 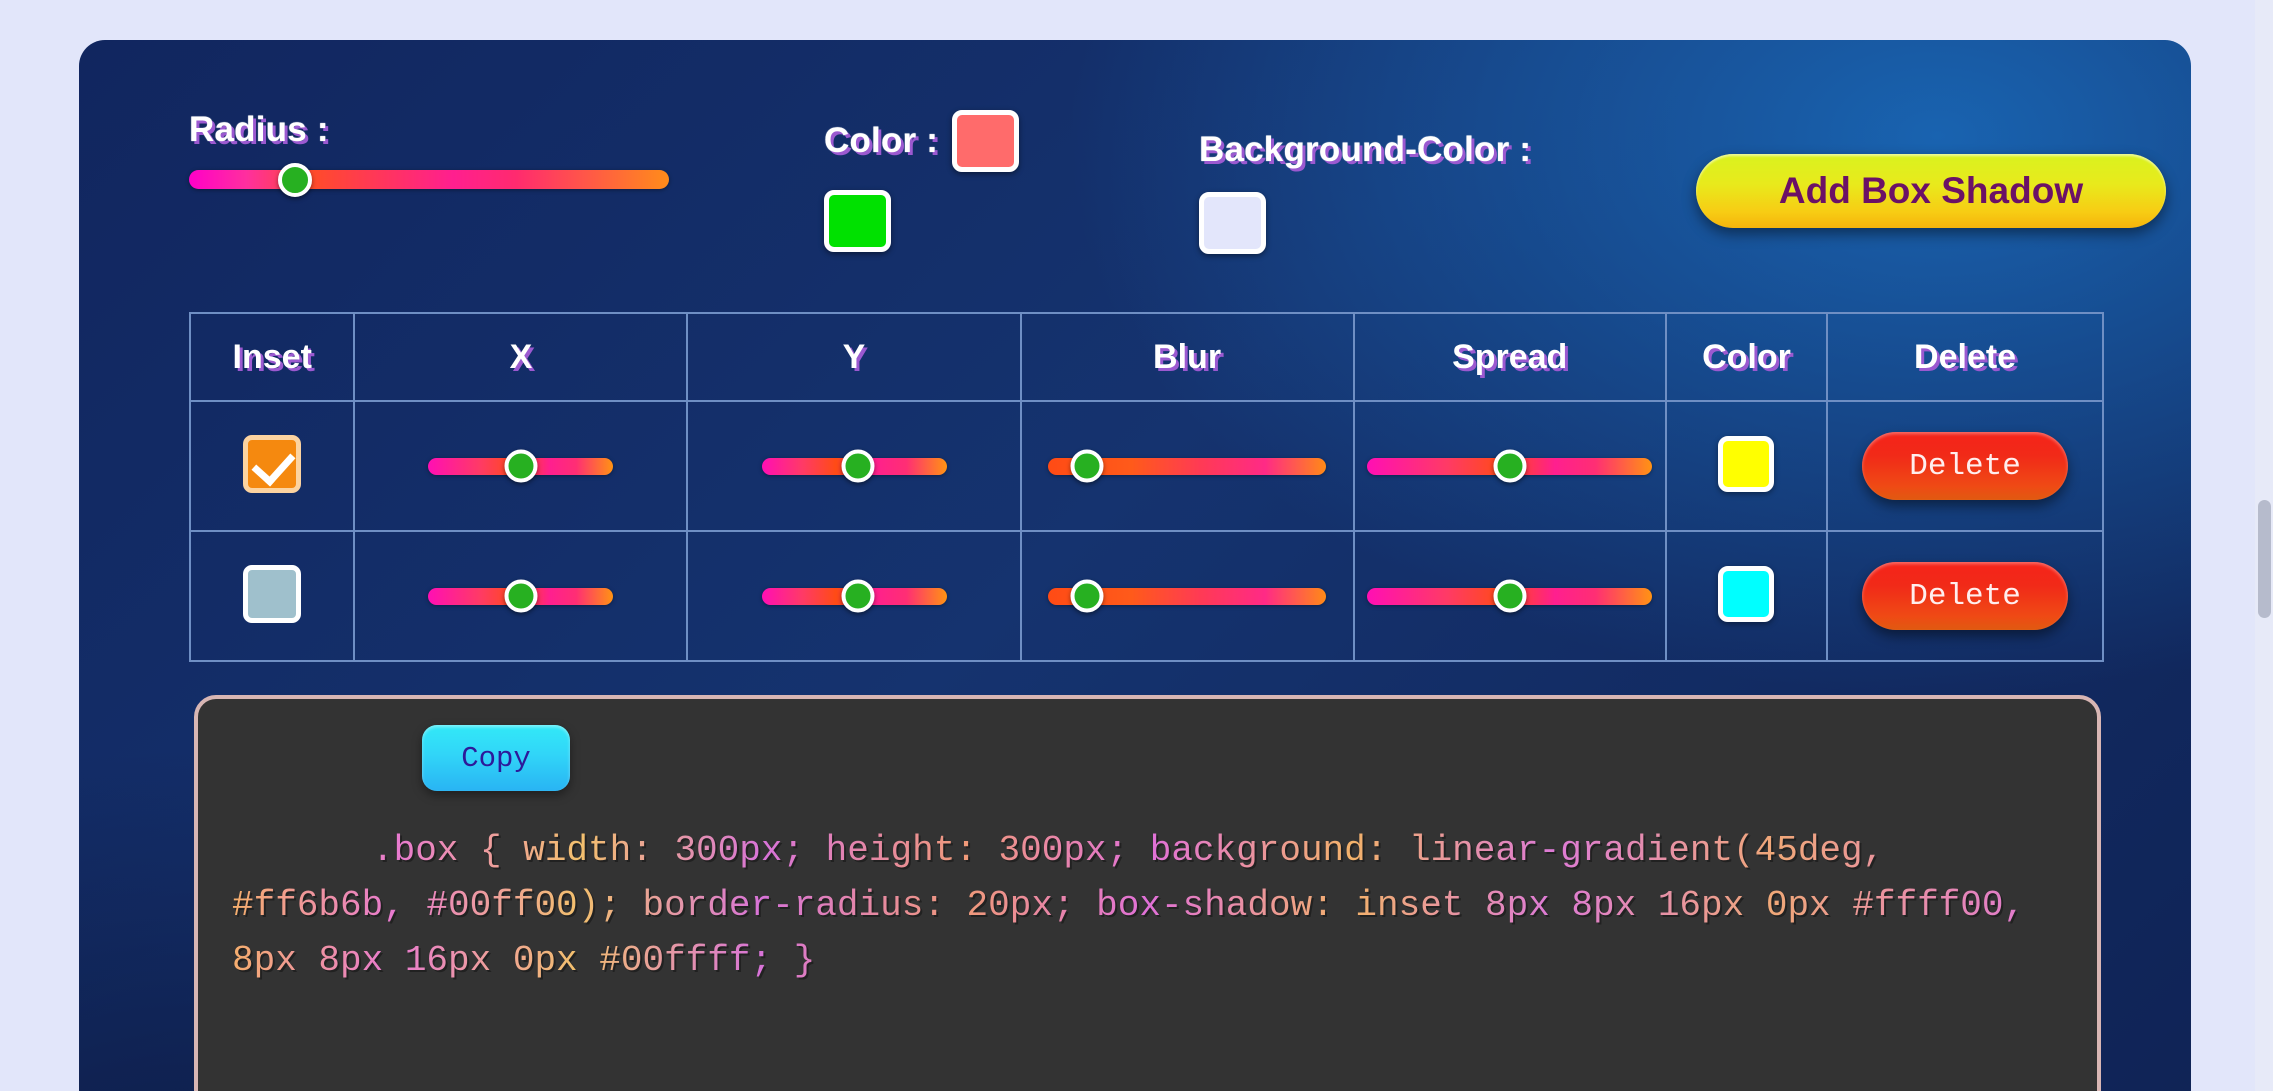 I want to click on table-header-row: Inset X Y Blur Spread Color Delete, so click(x=1146, y=357).